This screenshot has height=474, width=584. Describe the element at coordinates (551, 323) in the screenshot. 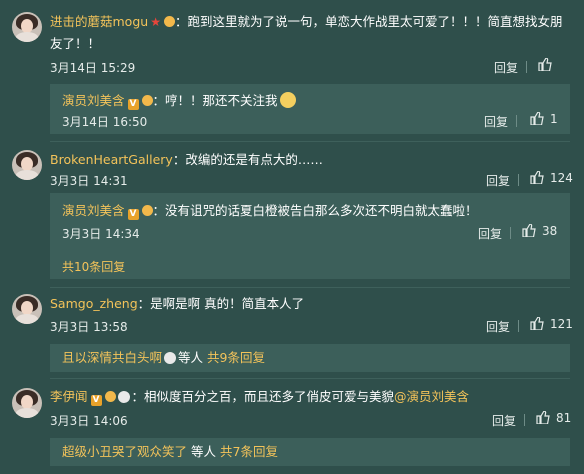

I see `like-button: 121` at that location.